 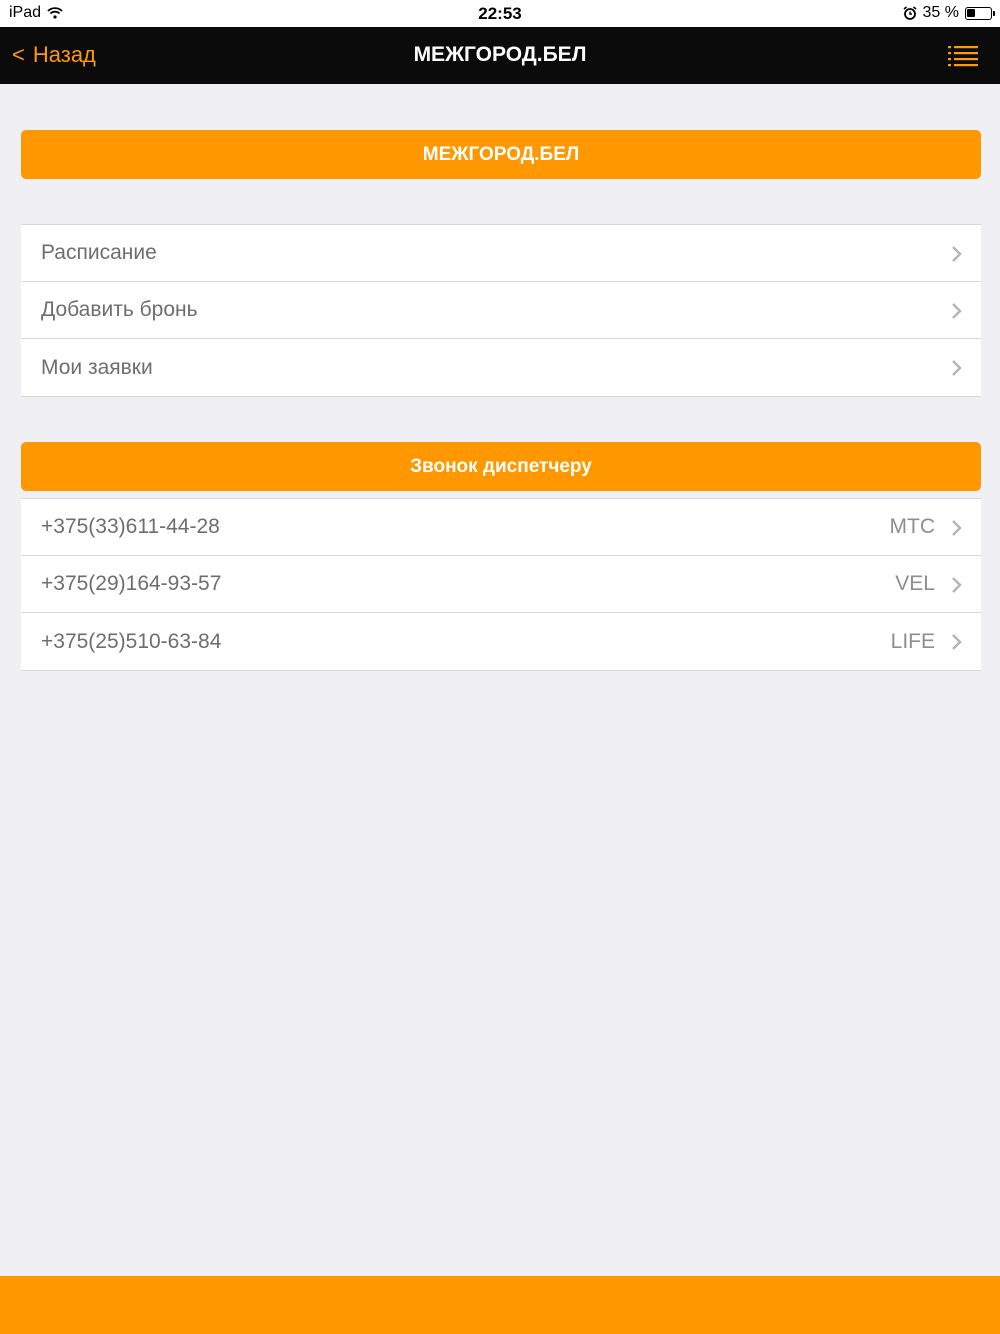 I want to click on menu-item-my-requests: Мои заявки, so click(x=501, y=367).